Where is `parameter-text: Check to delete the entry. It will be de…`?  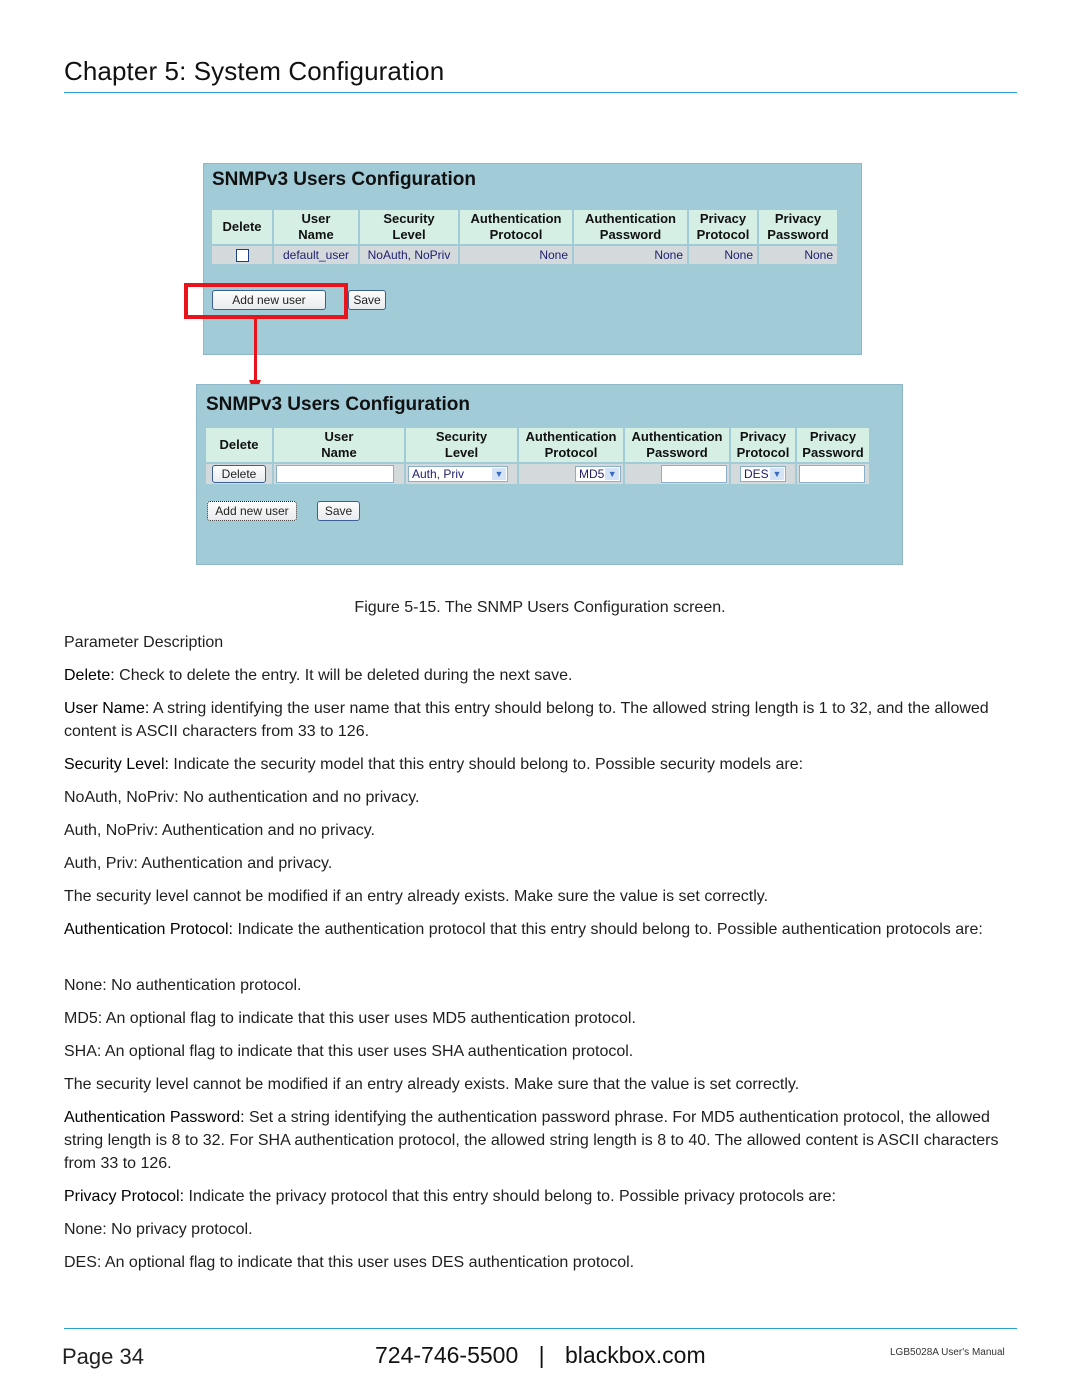
parameter-text: Check to delete the entry. It will be de… is located at coordinates (343, 675).